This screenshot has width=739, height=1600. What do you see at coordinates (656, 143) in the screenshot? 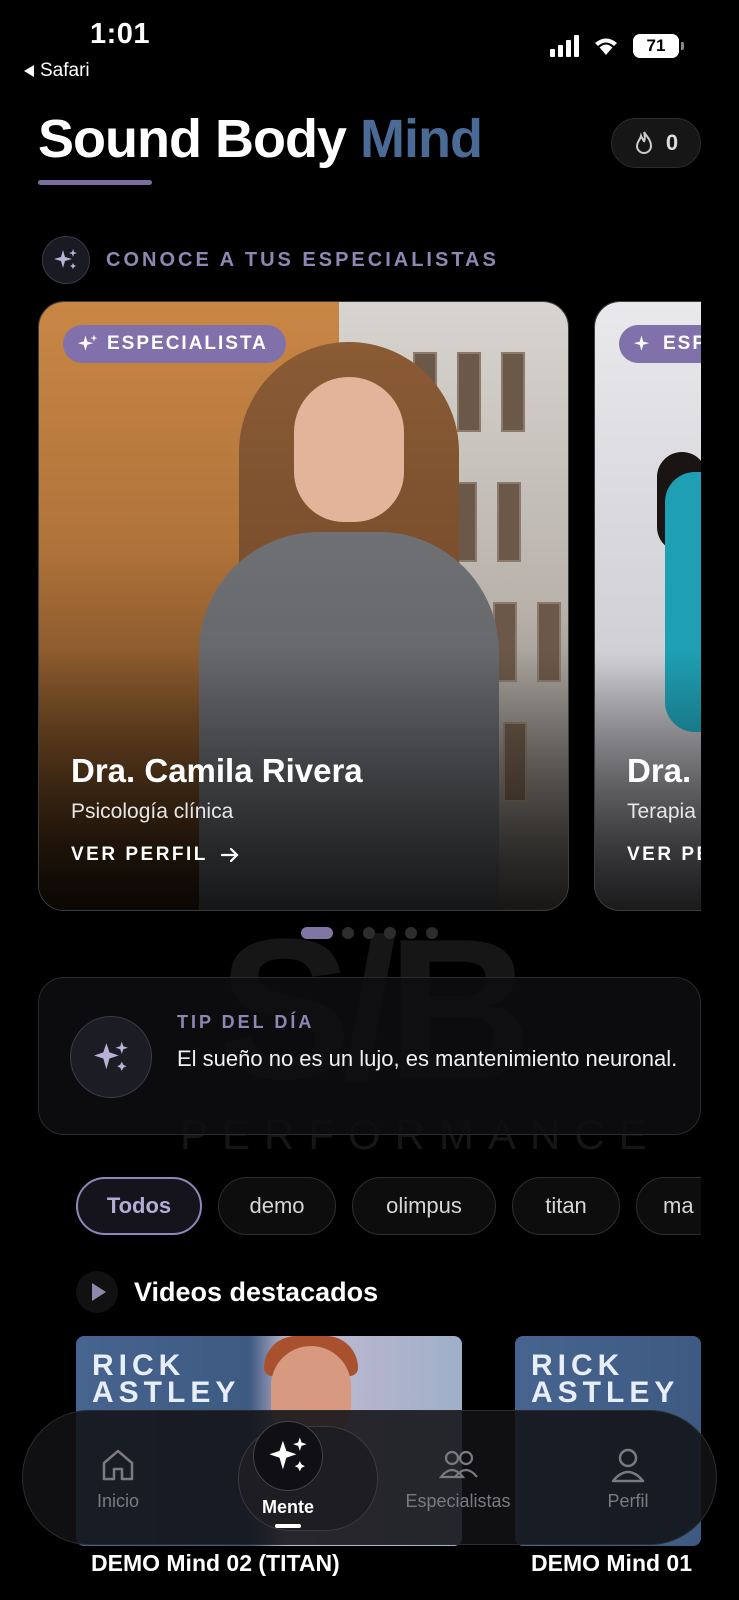
I see `streak-button: 0` at bounding box center [656, 143].